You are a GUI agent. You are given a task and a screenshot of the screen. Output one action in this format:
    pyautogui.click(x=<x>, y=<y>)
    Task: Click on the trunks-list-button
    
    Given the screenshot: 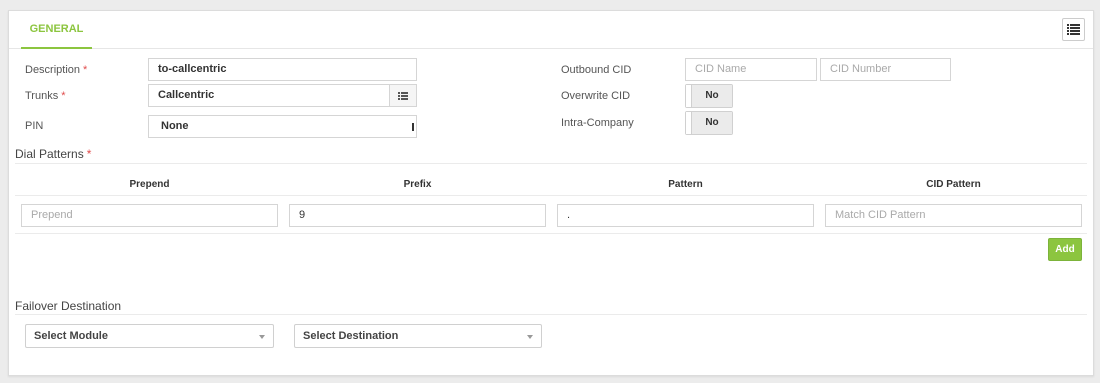 What is the action you would take?
    pyautogui.click(x=402, y=95)
    